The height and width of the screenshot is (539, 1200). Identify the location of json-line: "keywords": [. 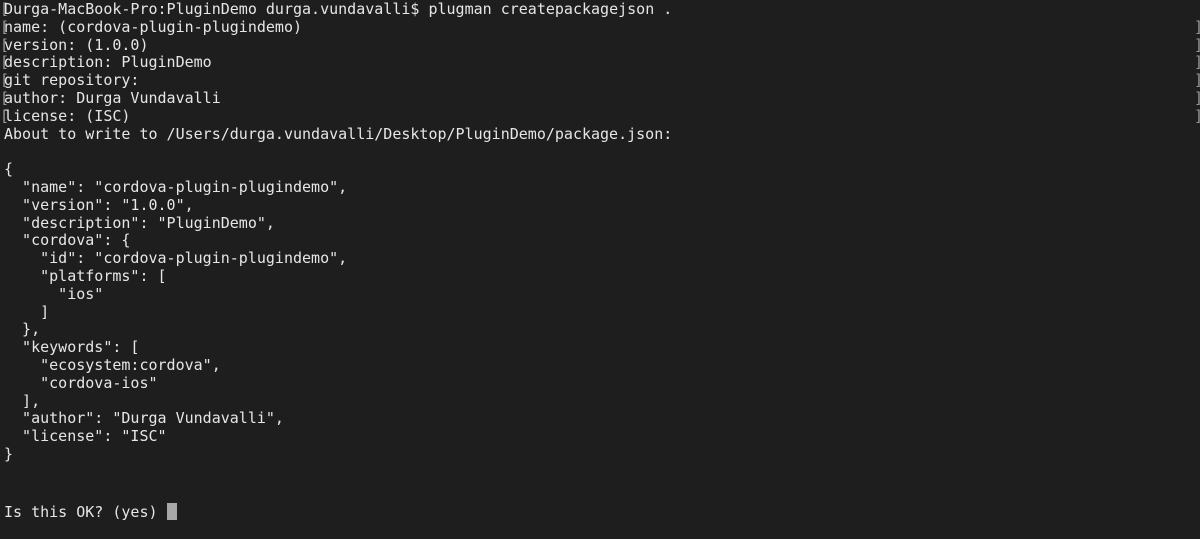
(69, 347).